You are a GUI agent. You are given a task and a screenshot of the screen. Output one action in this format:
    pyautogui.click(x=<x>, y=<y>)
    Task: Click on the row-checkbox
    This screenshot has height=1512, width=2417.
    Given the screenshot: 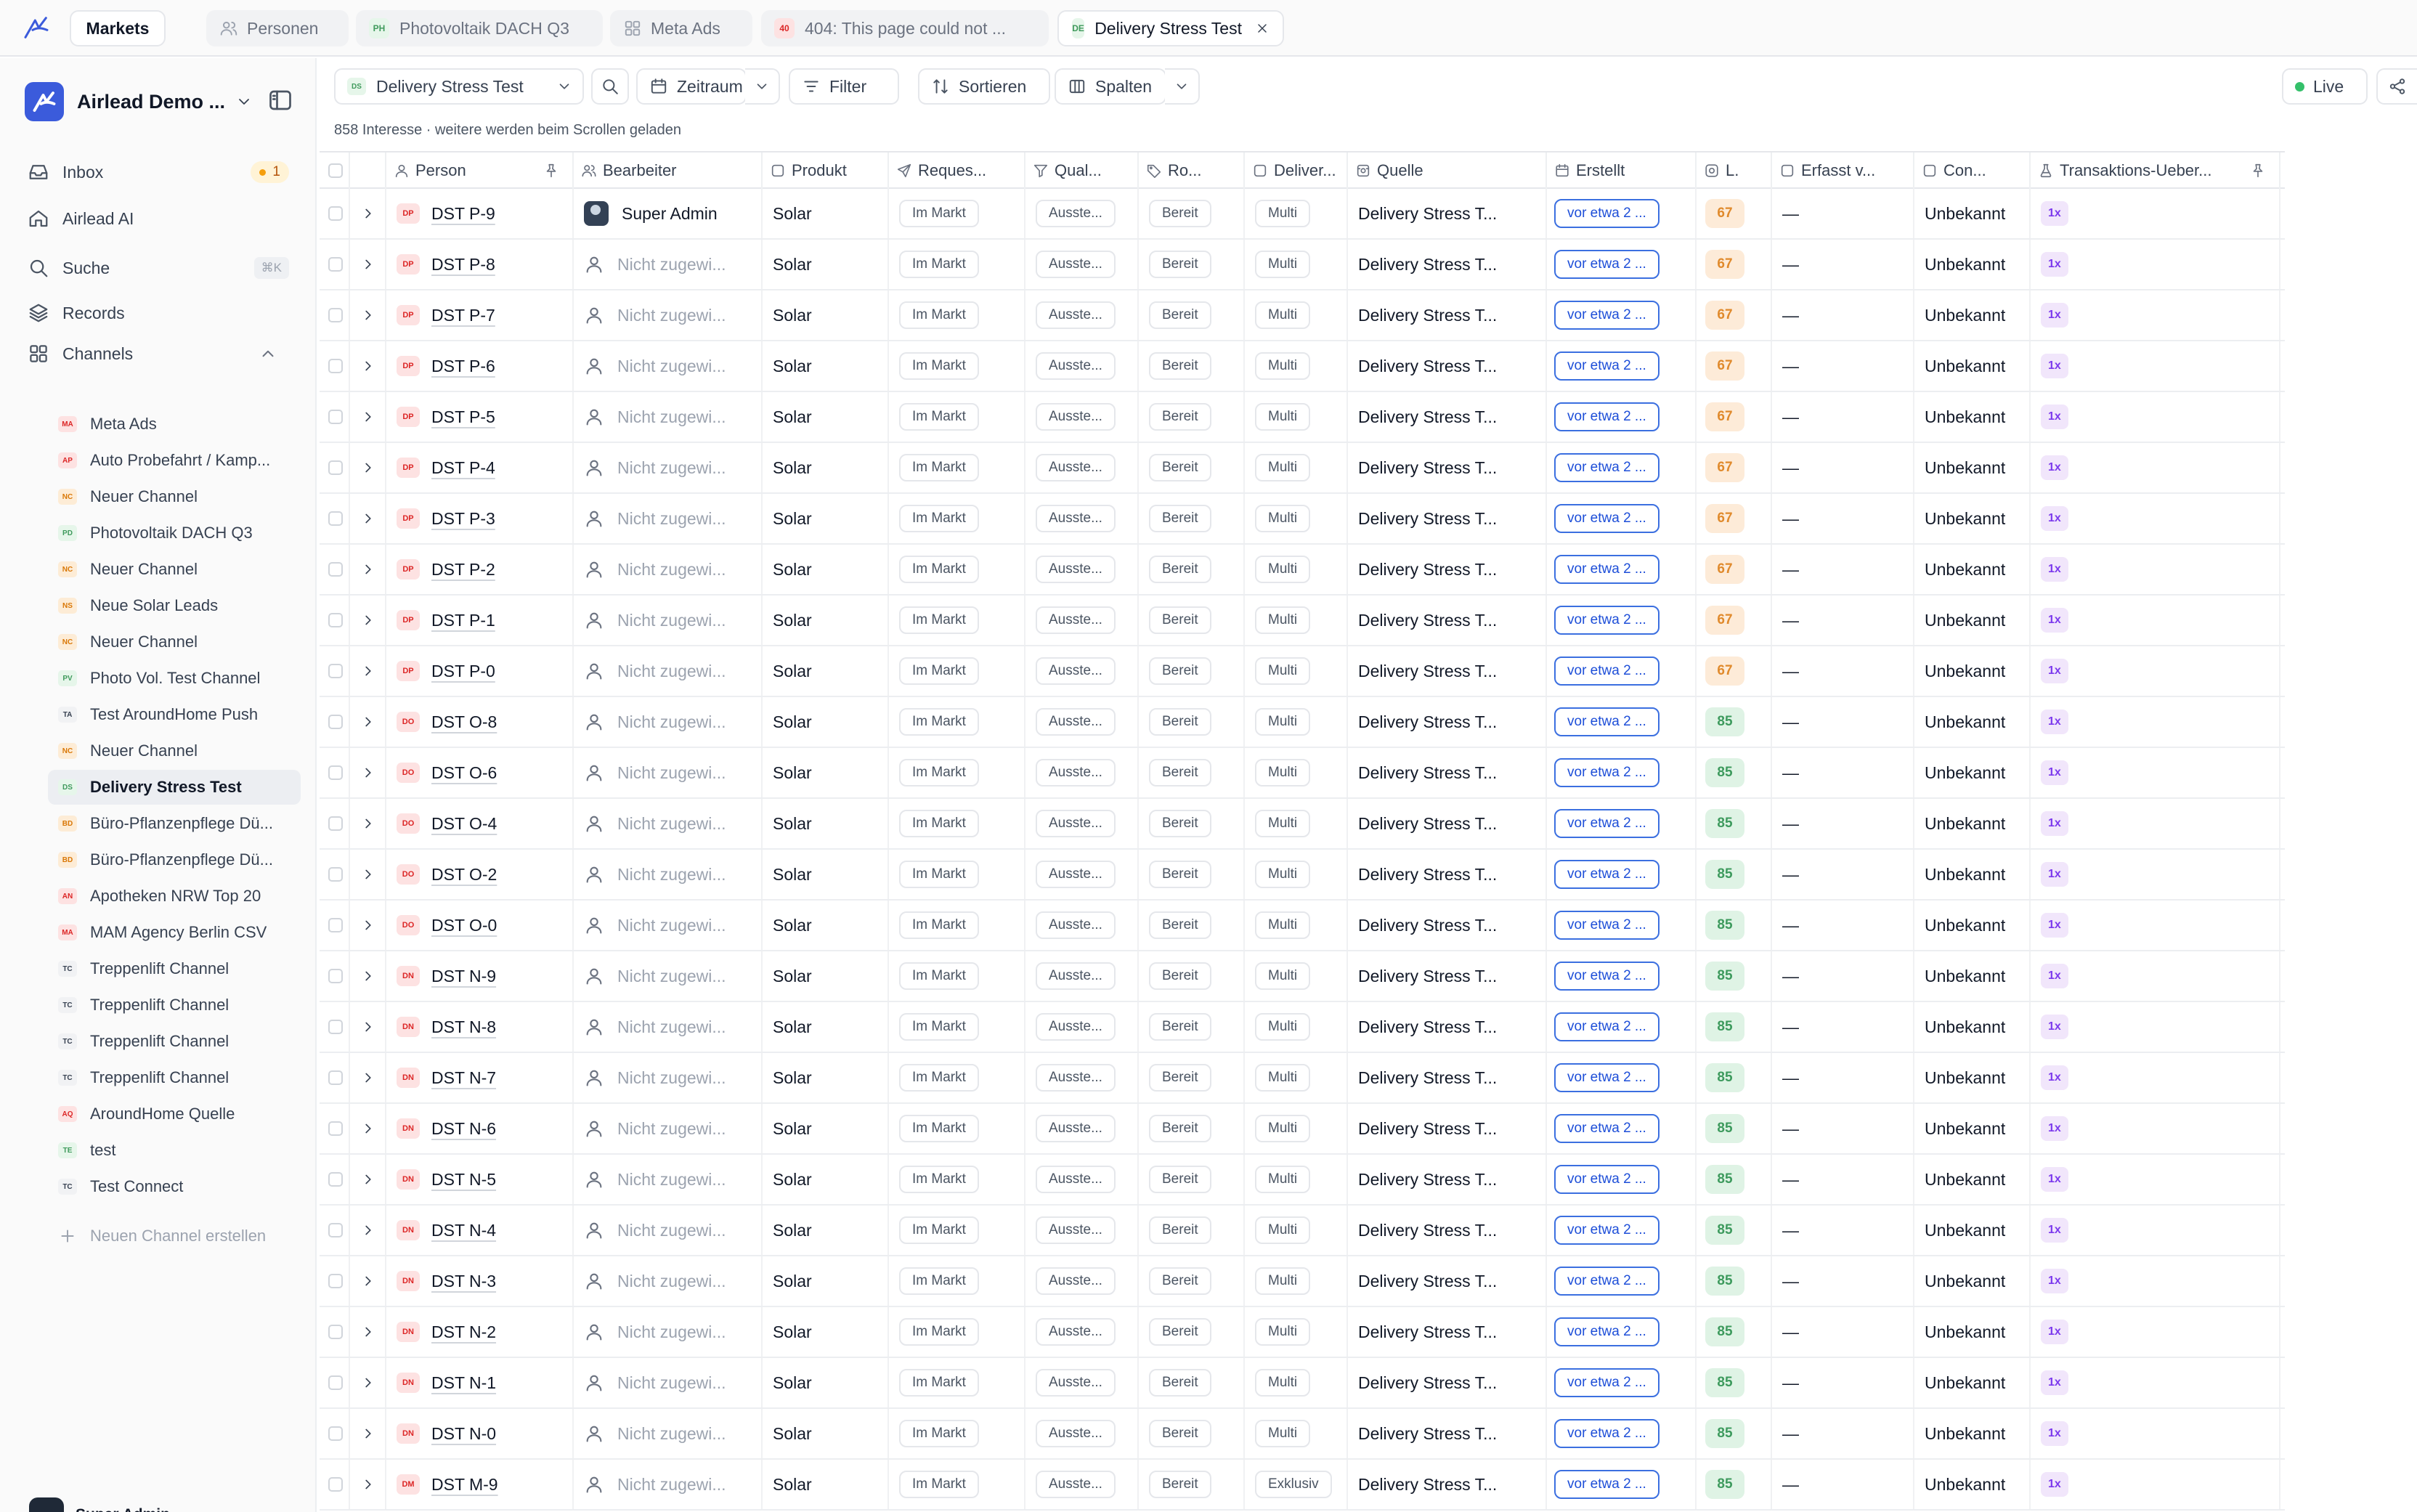 What is the action you would take?
    pyautogui.click(x=335, y=366)
    